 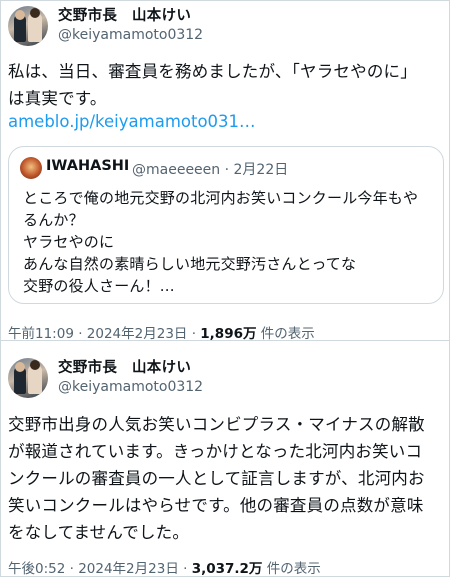 I want to click on tweet-text-line: 笑いコンクールはやらせです。他の審査員の点数が意味, so click(x=216, y=505).